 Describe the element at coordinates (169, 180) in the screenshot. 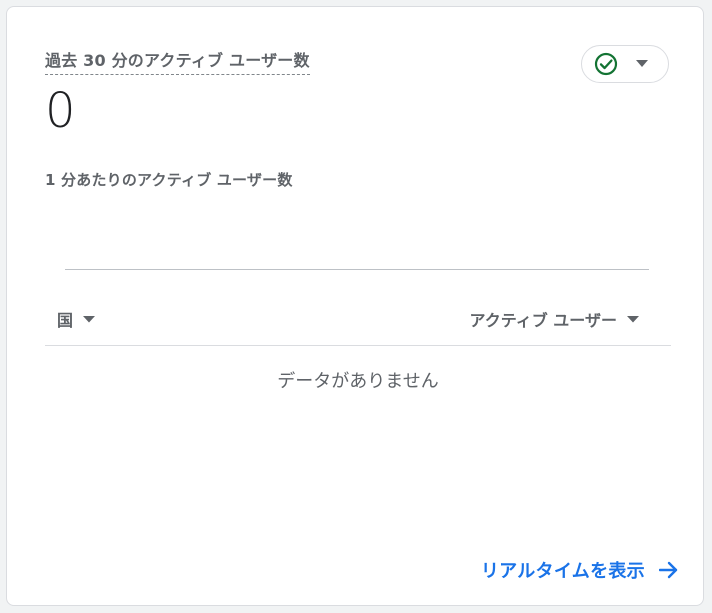

I see `chart-subtitle: 1 分あたりのアクティブ ユーザー数` at that location.